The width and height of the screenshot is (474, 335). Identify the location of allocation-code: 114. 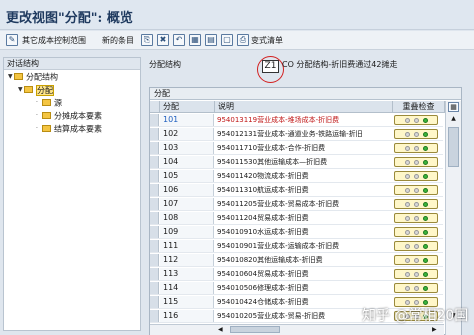
(187, 288).